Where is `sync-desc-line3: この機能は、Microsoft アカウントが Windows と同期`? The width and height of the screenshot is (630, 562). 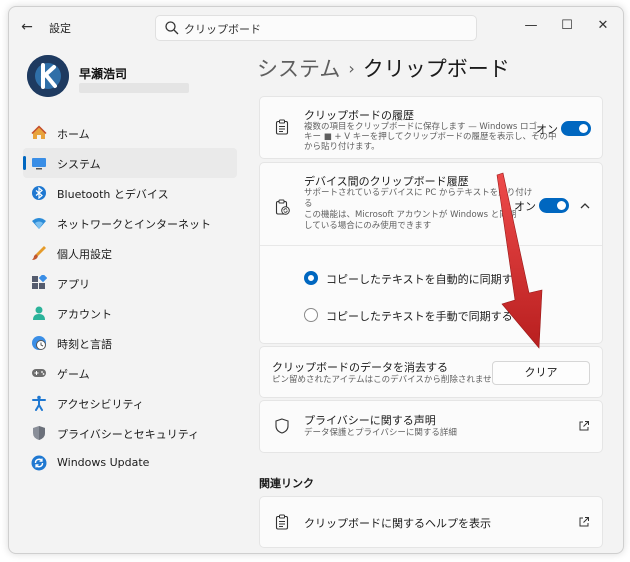
sync-desc-line3: この機能は、Microsoft アカウントが Windows と同期 is located at coordinates (410, 215).